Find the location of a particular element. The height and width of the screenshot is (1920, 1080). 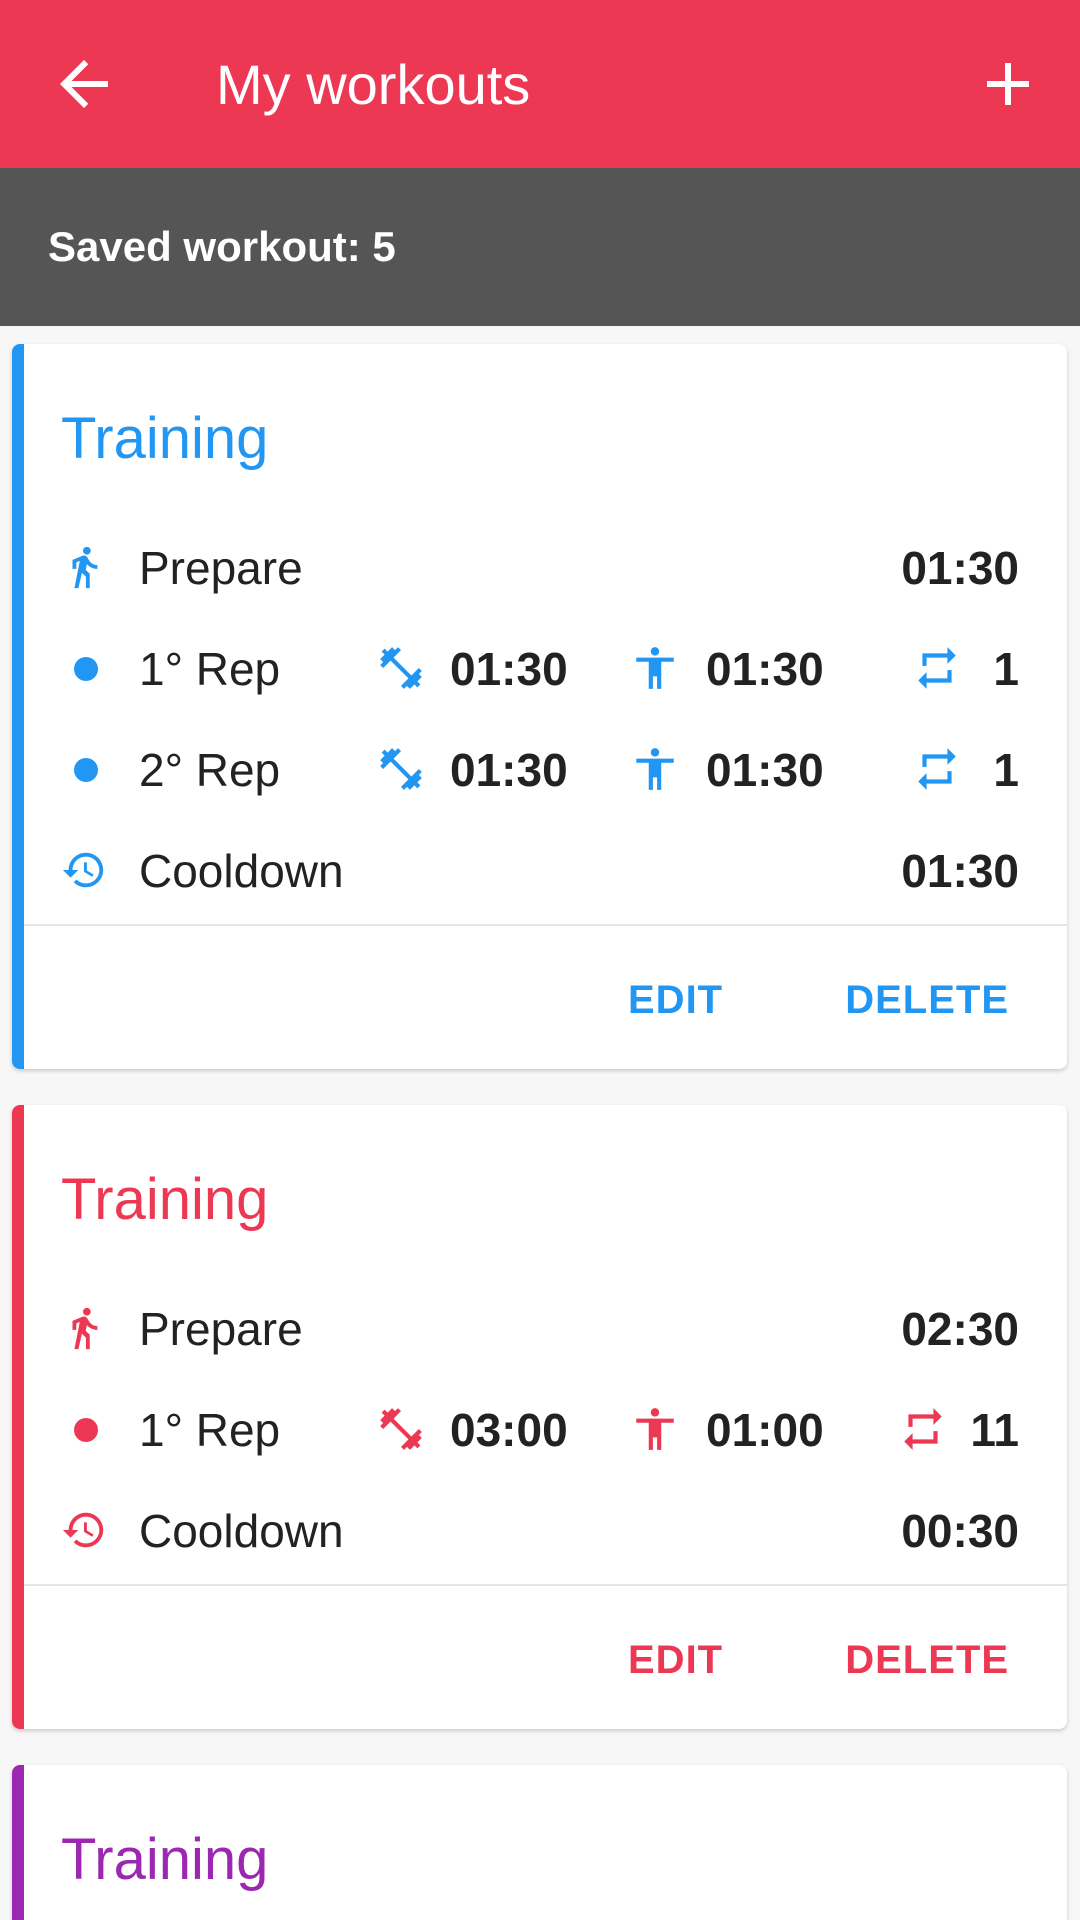

prepare-row: Prepare 02:30 is located at coordinates (539, 1328).